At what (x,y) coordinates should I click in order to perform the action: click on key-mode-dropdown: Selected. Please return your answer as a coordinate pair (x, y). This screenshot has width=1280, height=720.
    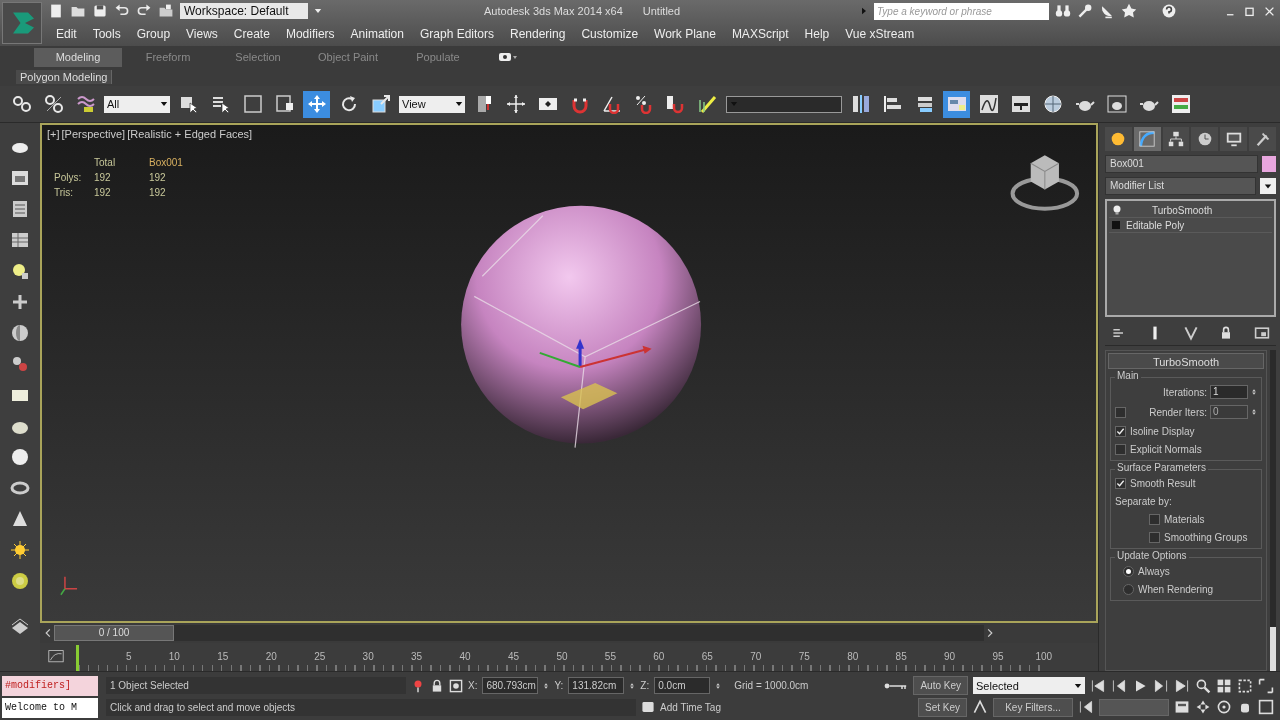
    Looking at the image, I should click on (1029, 686).